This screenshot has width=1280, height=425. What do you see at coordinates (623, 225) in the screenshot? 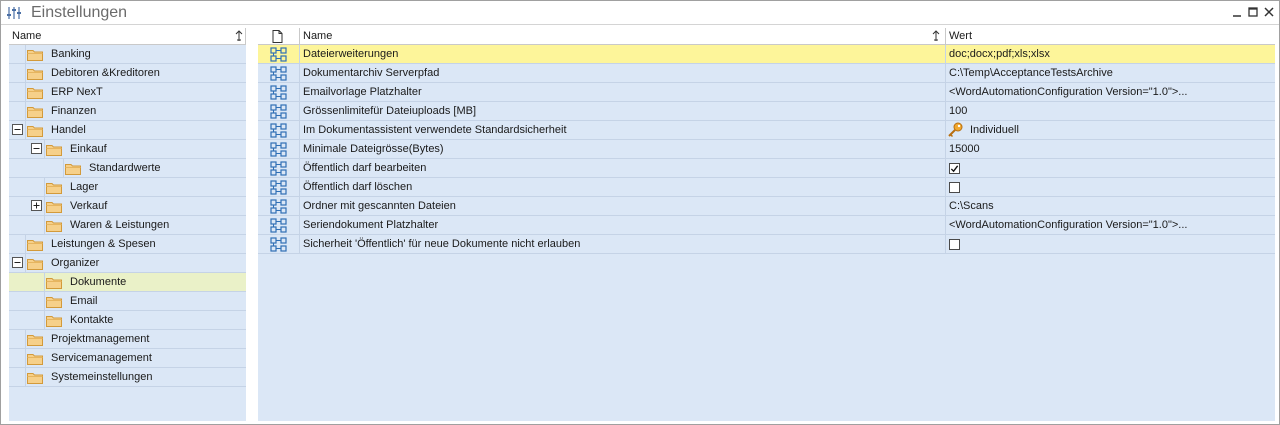
I see `setting-name-cell: Seriendokument Platzhalter` at bounding box center [623, 225].